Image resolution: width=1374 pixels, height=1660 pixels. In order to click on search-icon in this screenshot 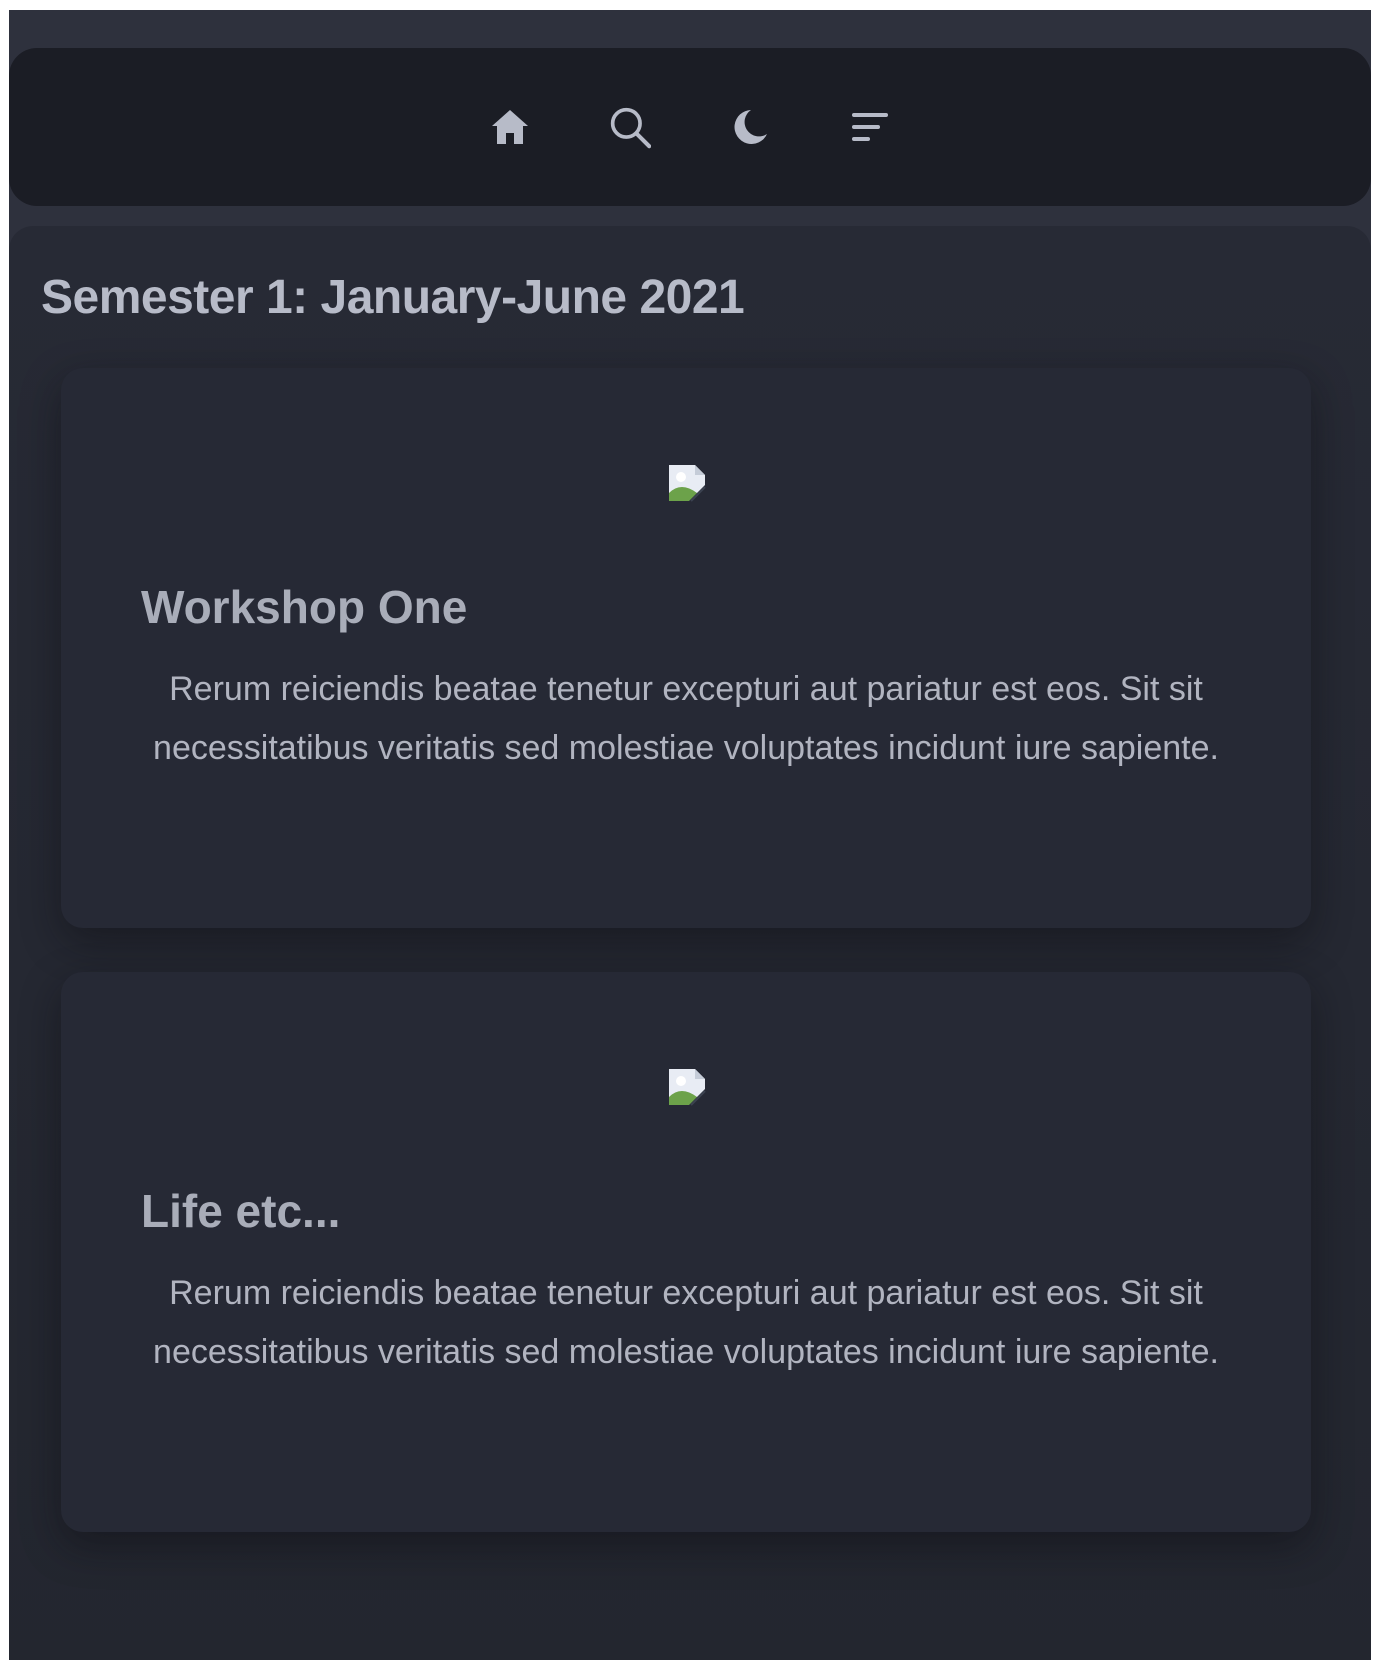, I will do `click(630, 128)`.